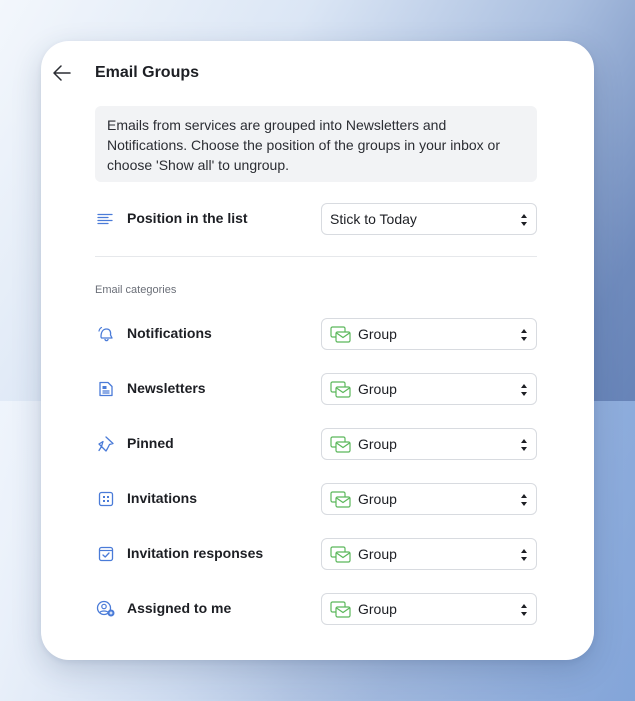 Image resolution: width=635 pixels, height=701 pixels. What do you see at coordinates (179, 608) in the screenshot?
I see `category-label: Assigned to me` at bounding box center [179, 608].